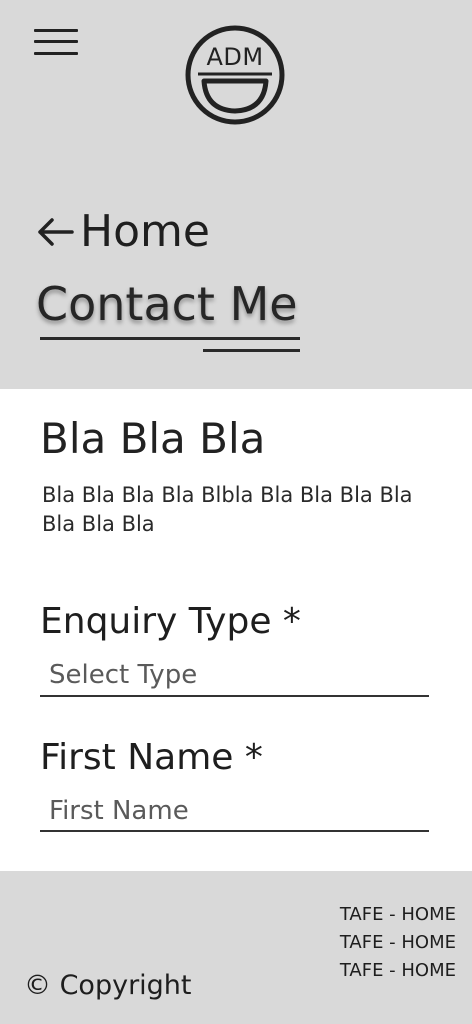 This screenshot has width=472, height=1024. I want to click on content-heading: Bla Bla Bla, so click(153, 438).